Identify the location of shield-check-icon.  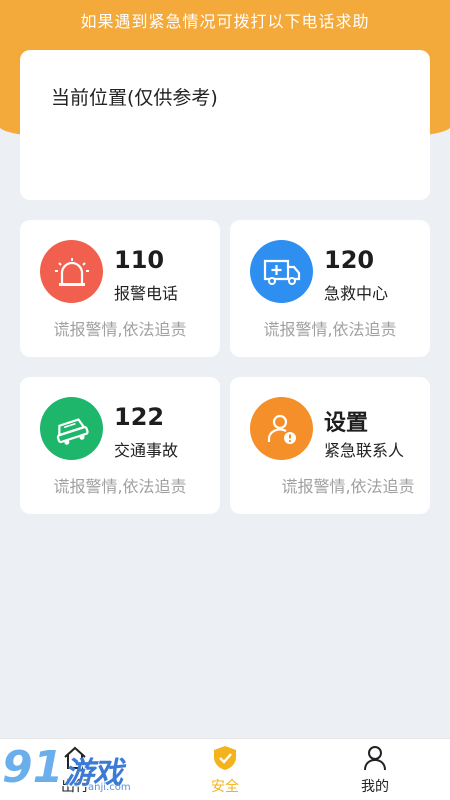
(225, 758).